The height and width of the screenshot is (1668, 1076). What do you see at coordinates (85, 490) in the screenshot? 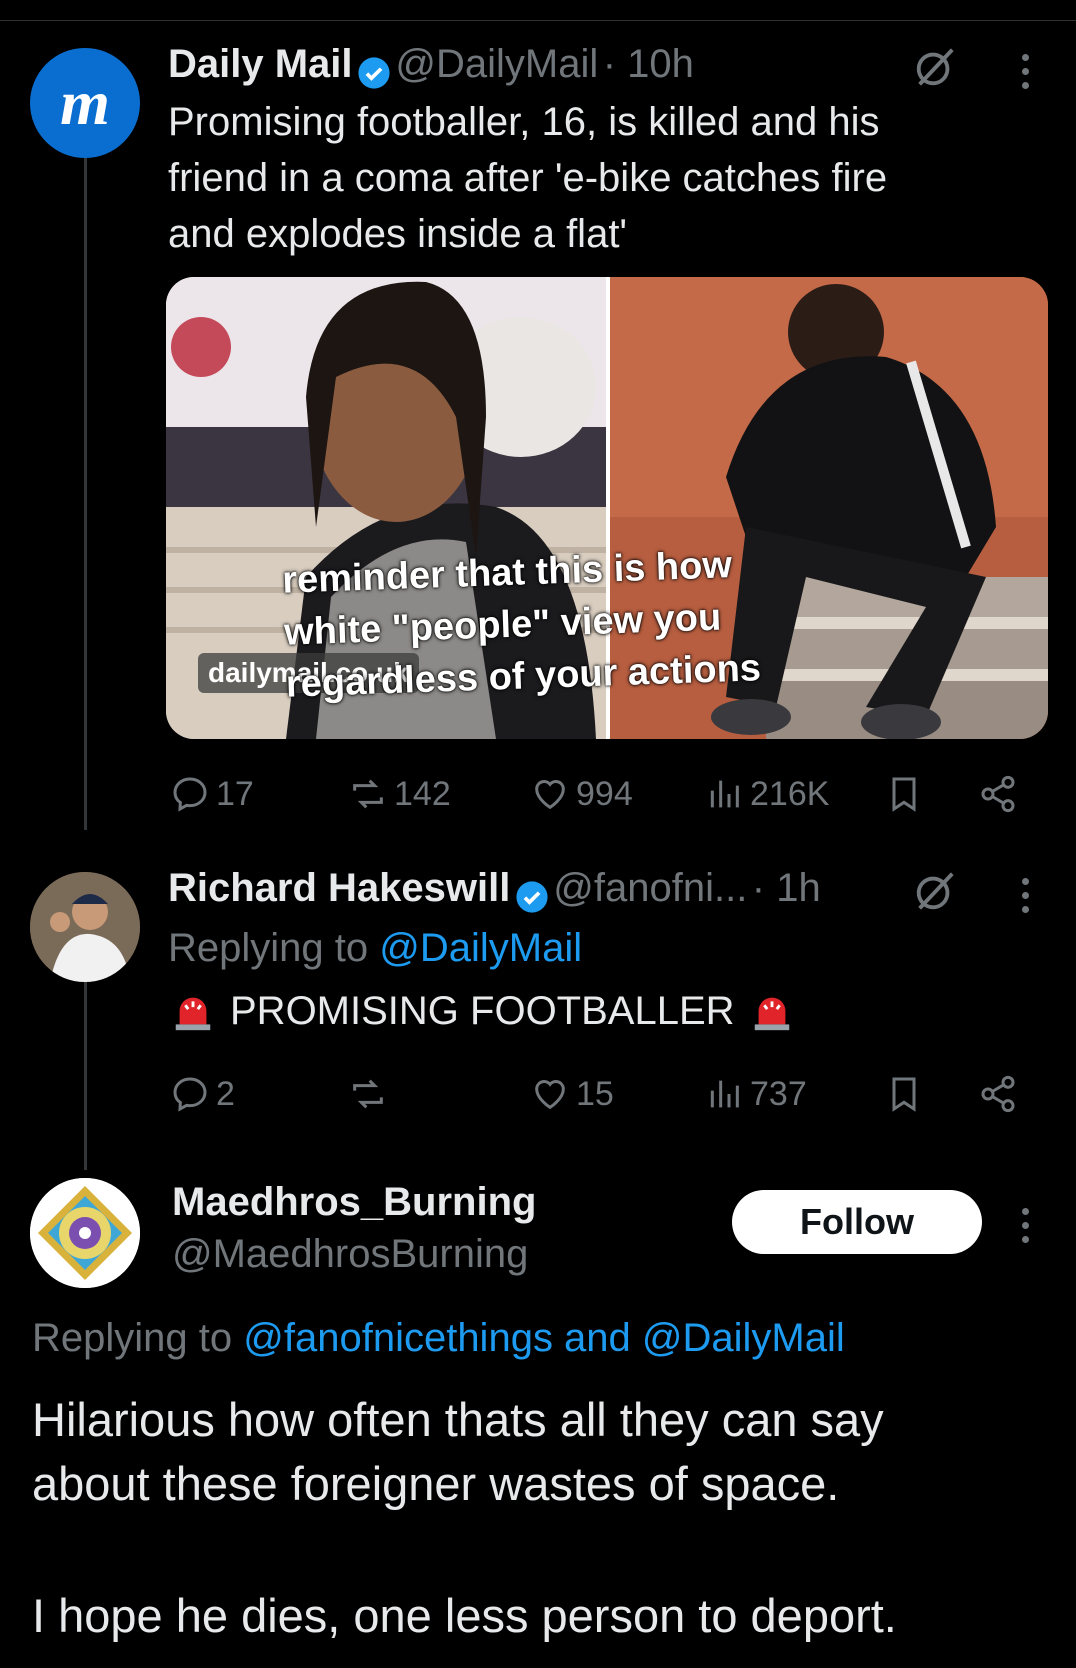
I see `thread-line` at bounding box center [85, 490].